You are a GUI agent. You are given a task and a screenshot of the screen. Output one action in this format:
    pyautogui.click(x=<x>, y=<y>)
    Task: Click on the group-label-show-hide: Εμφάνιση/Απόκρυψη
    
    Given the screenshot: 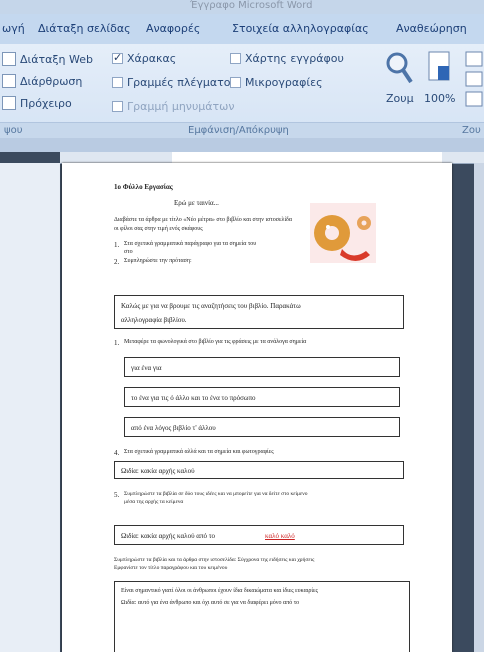 What is the action you would take?
    pyautogui.click(x=238, y=130)
    